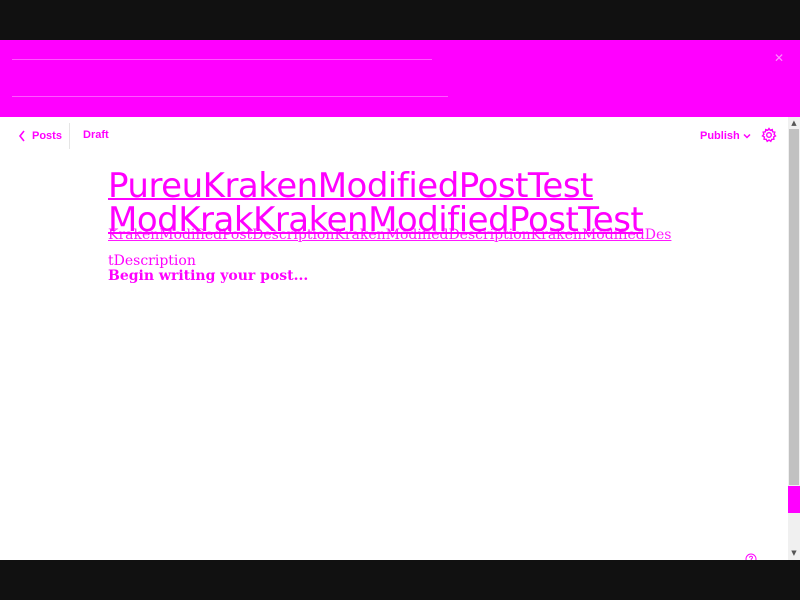 This screenshot has height=600, width=800. Describe the element at coordinates (152, 261) in the screenshot. I see `description-label: tDescription` at that location.